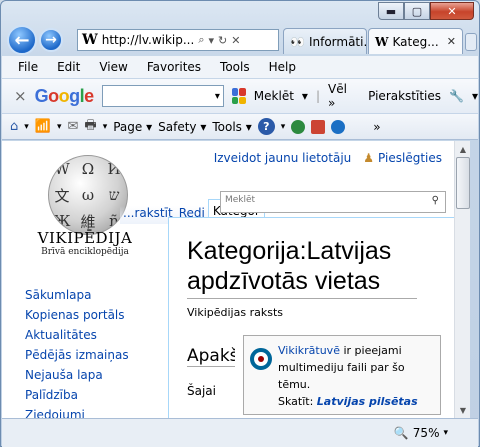 Image resolution: width=480 pixels, height=447 pixels. I want to click on wiki-wordmark: VIKIPĒDIJA, so click(85, 238).